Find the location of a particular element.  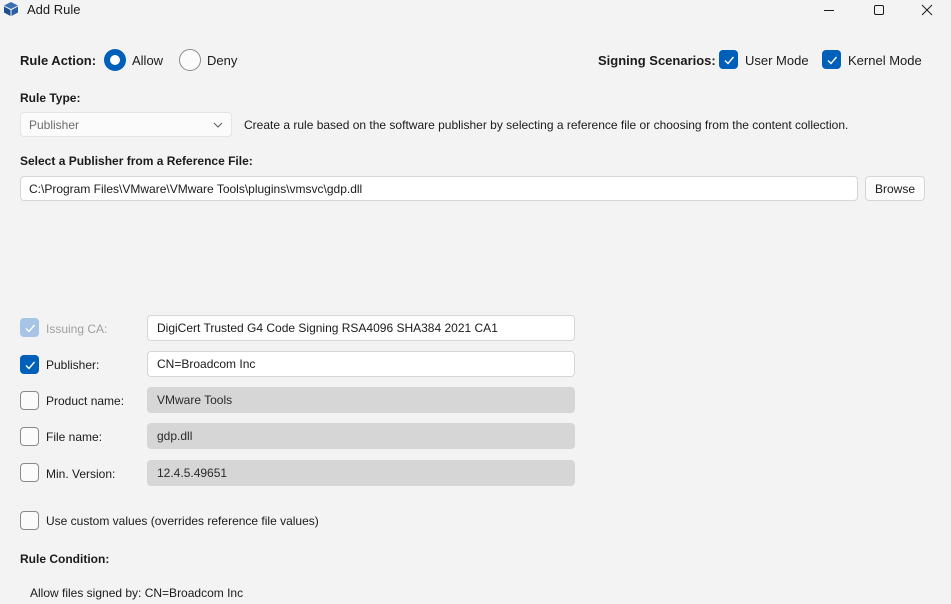

minimize-button is located at coordinates (829, 10).